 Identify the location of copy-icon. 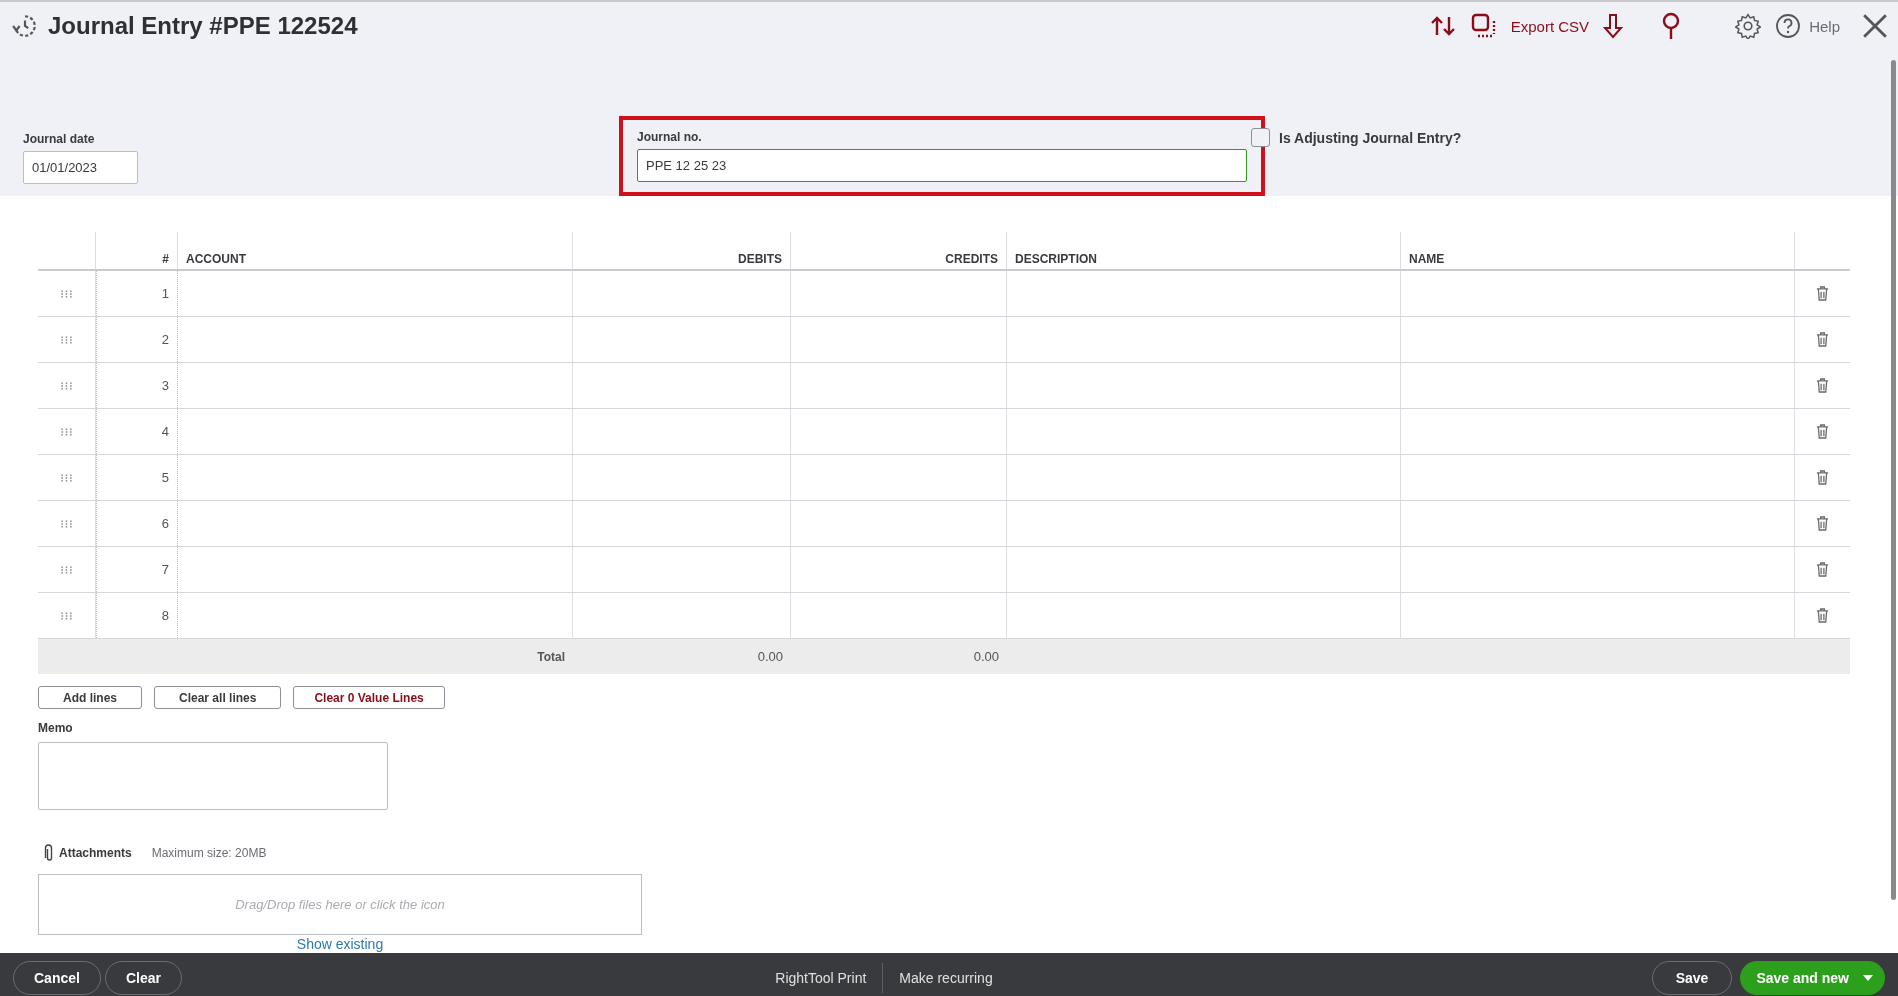
(1483, 26).